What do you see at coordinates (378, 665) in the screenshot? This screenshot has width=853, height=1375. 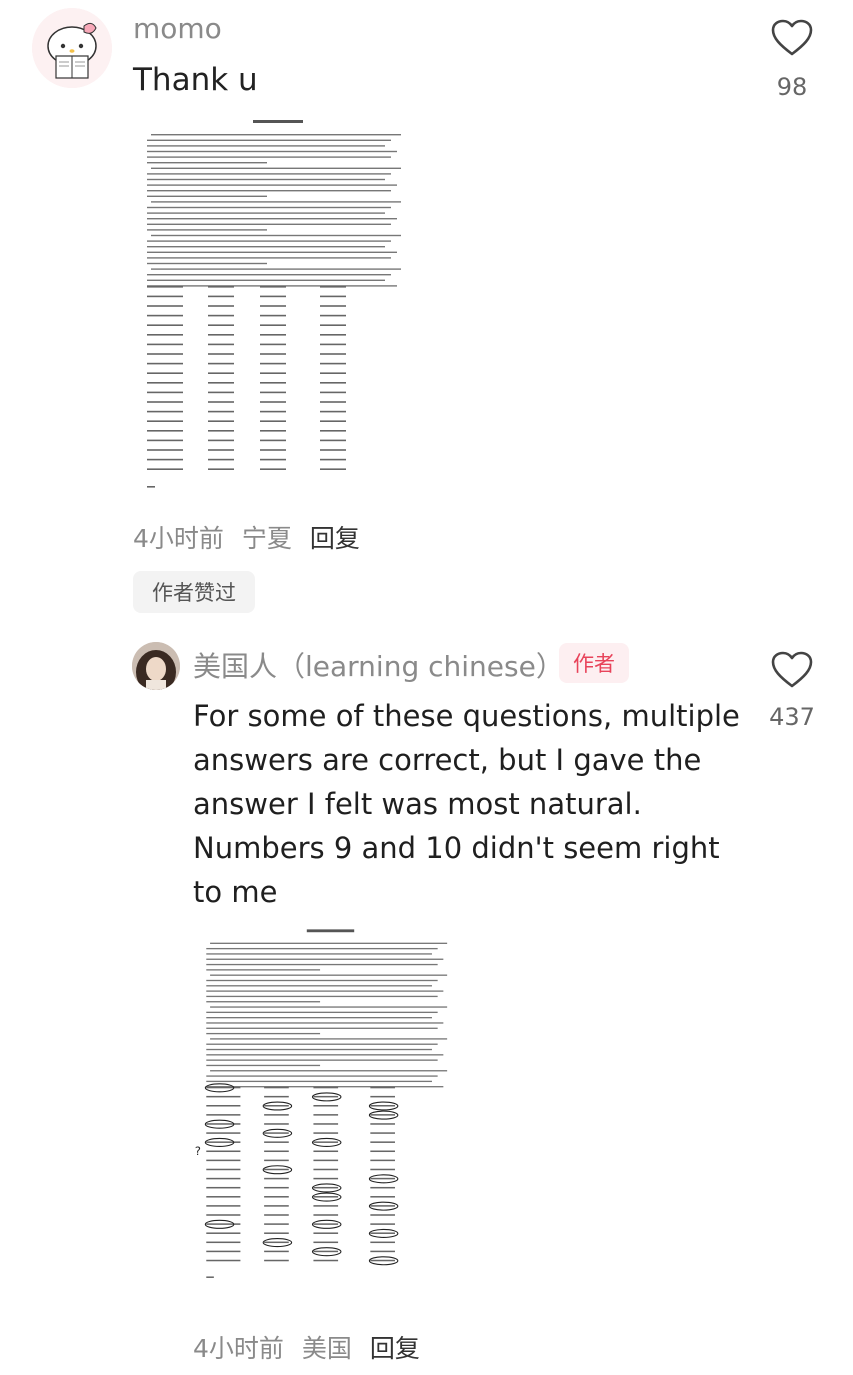 I see `comment-username: 美国人（learning chinese）` at bounding box center [378, 665].